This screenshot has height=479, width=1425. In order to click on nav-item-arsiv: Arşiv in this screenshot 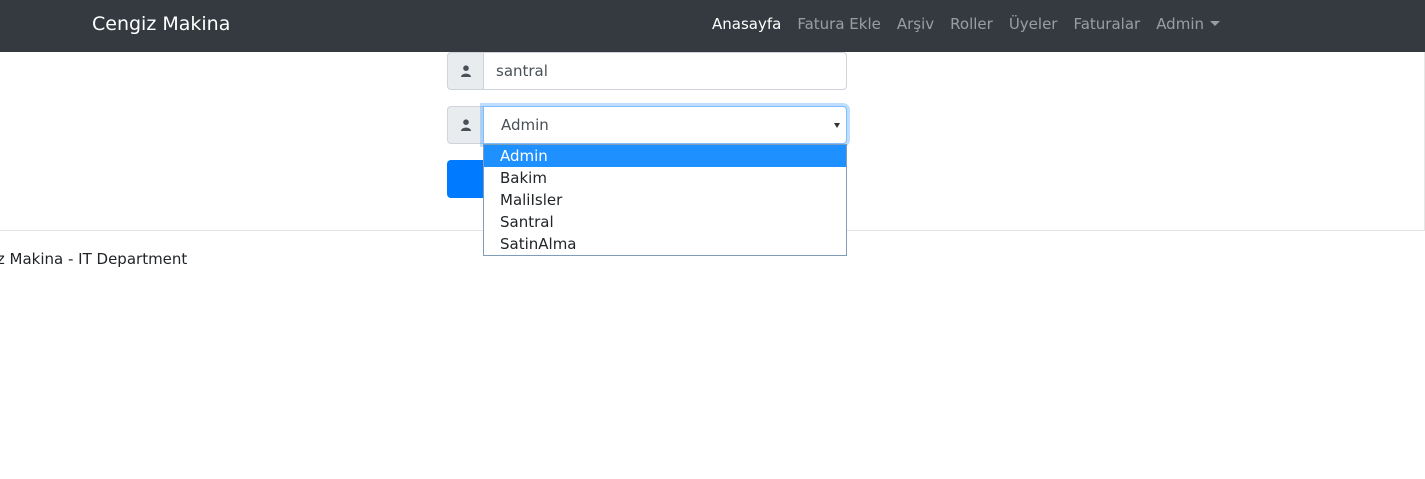, I will do `click(915, 24)`.